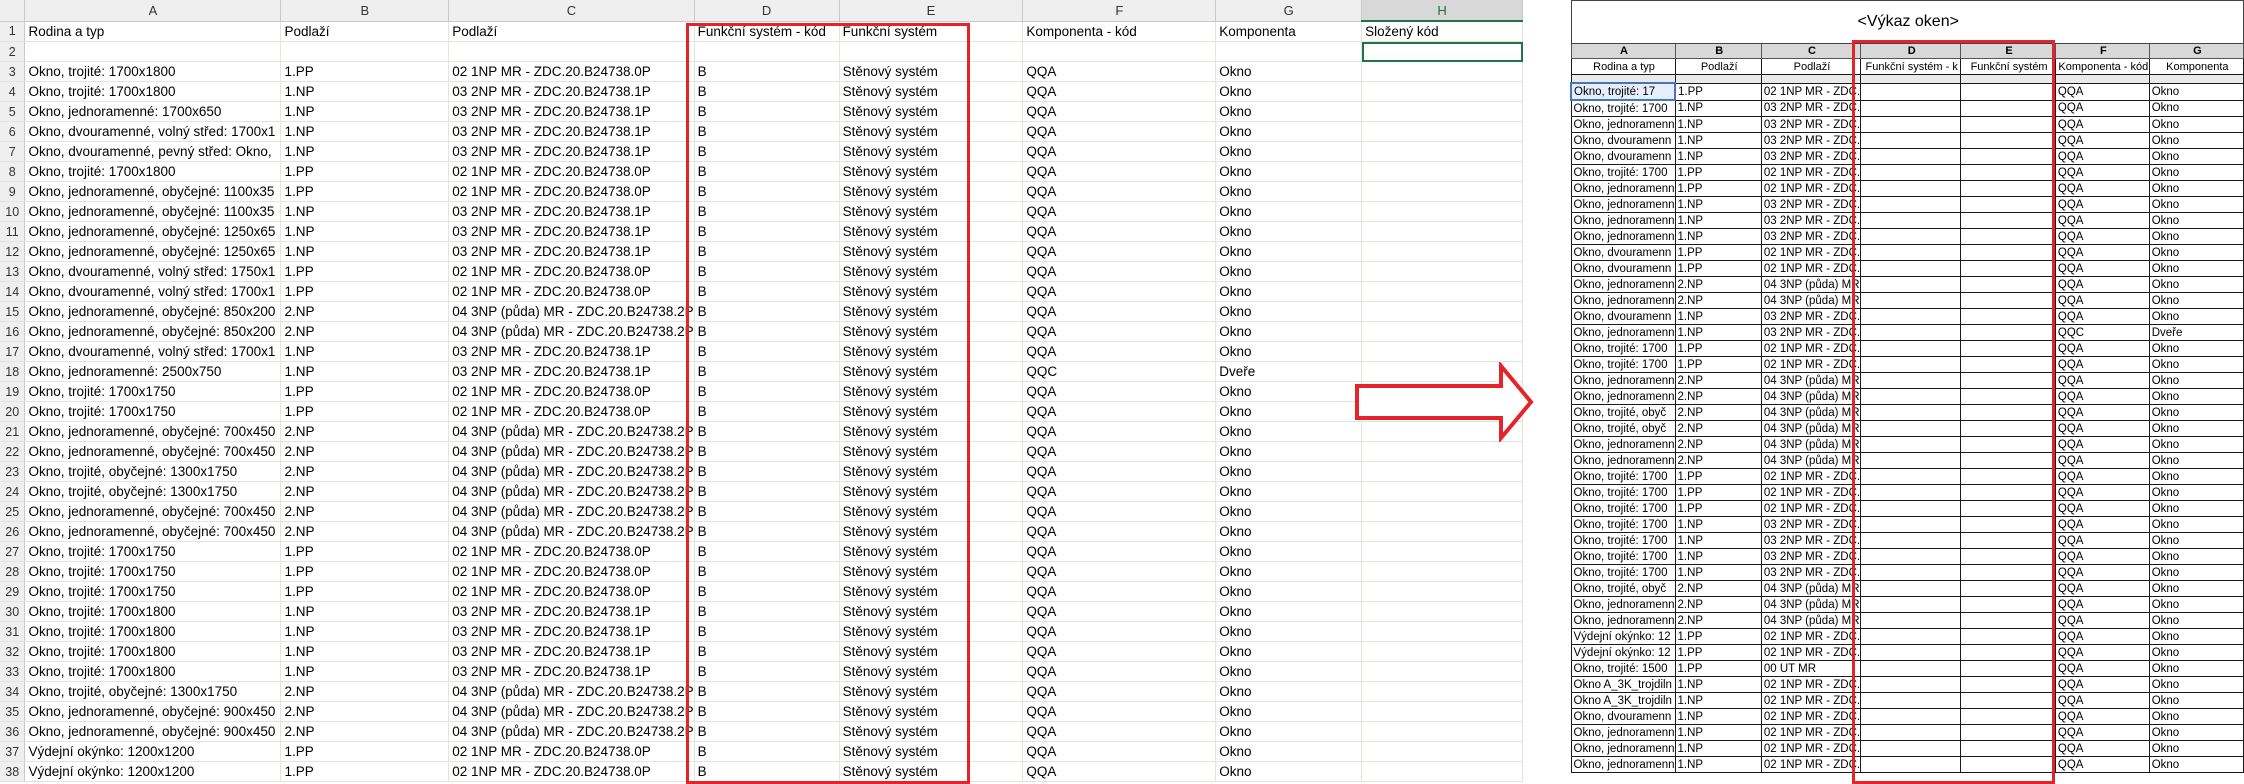  What do you see at coordinates (2196, 51) in the screenshot?
I see `schedule-column-letter: G` at bounding box center [2196, 51].